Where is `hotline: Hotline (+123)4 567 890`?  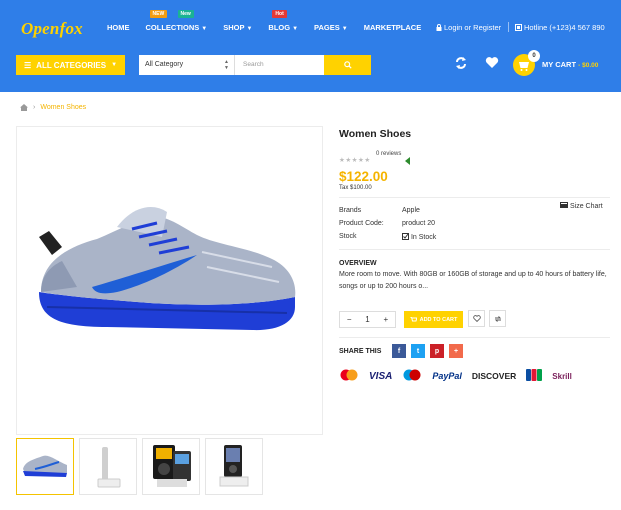
hotline: Hotline (+123)4 567 890 is located at coordinates (560, 27).